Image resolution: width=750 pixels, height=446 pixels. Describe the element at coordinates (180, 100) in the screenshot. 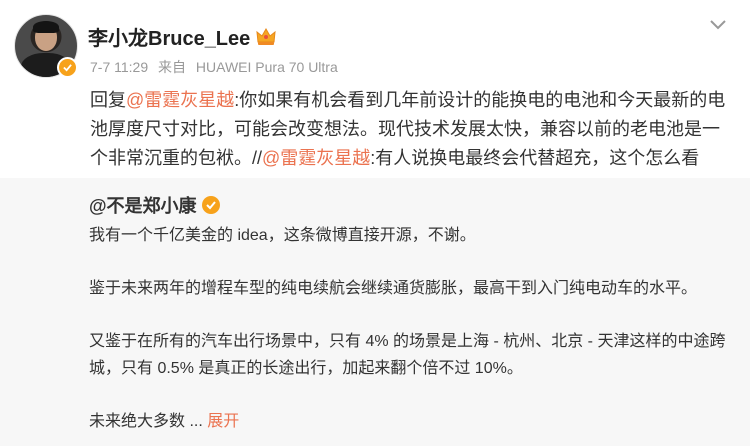

I see `mention-link: @雷霆灰星越` at that location.